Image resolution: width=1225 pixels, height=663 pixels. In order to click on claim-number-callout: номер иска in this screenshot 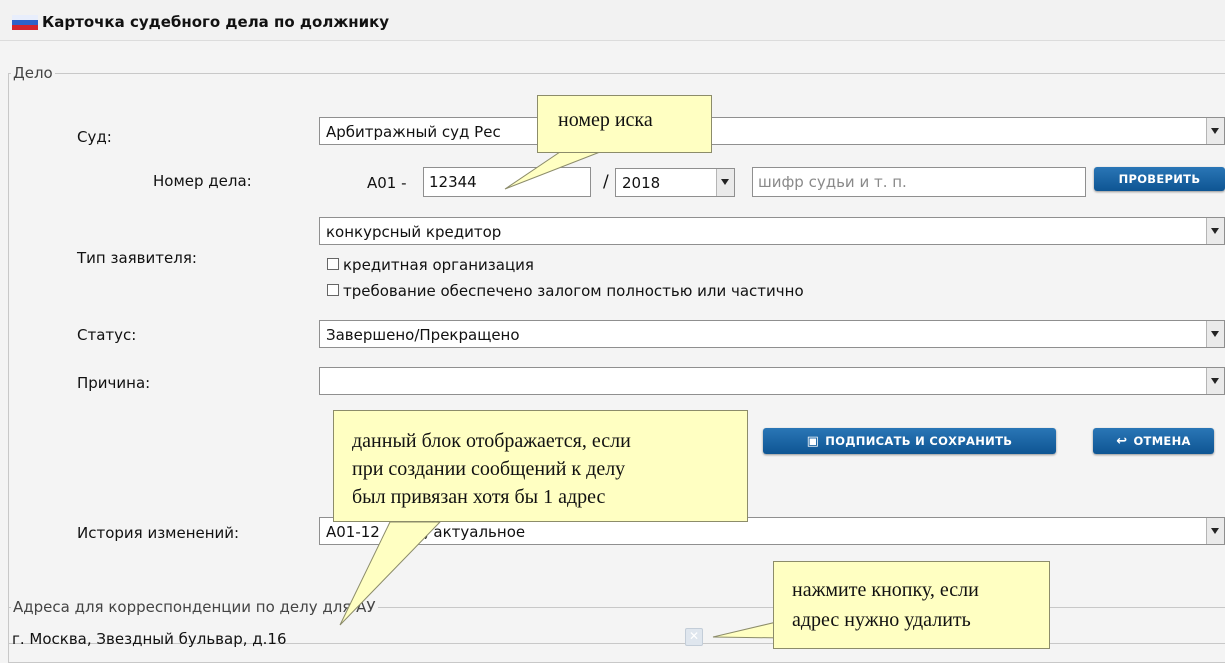, I will do `click(624, 124)`.